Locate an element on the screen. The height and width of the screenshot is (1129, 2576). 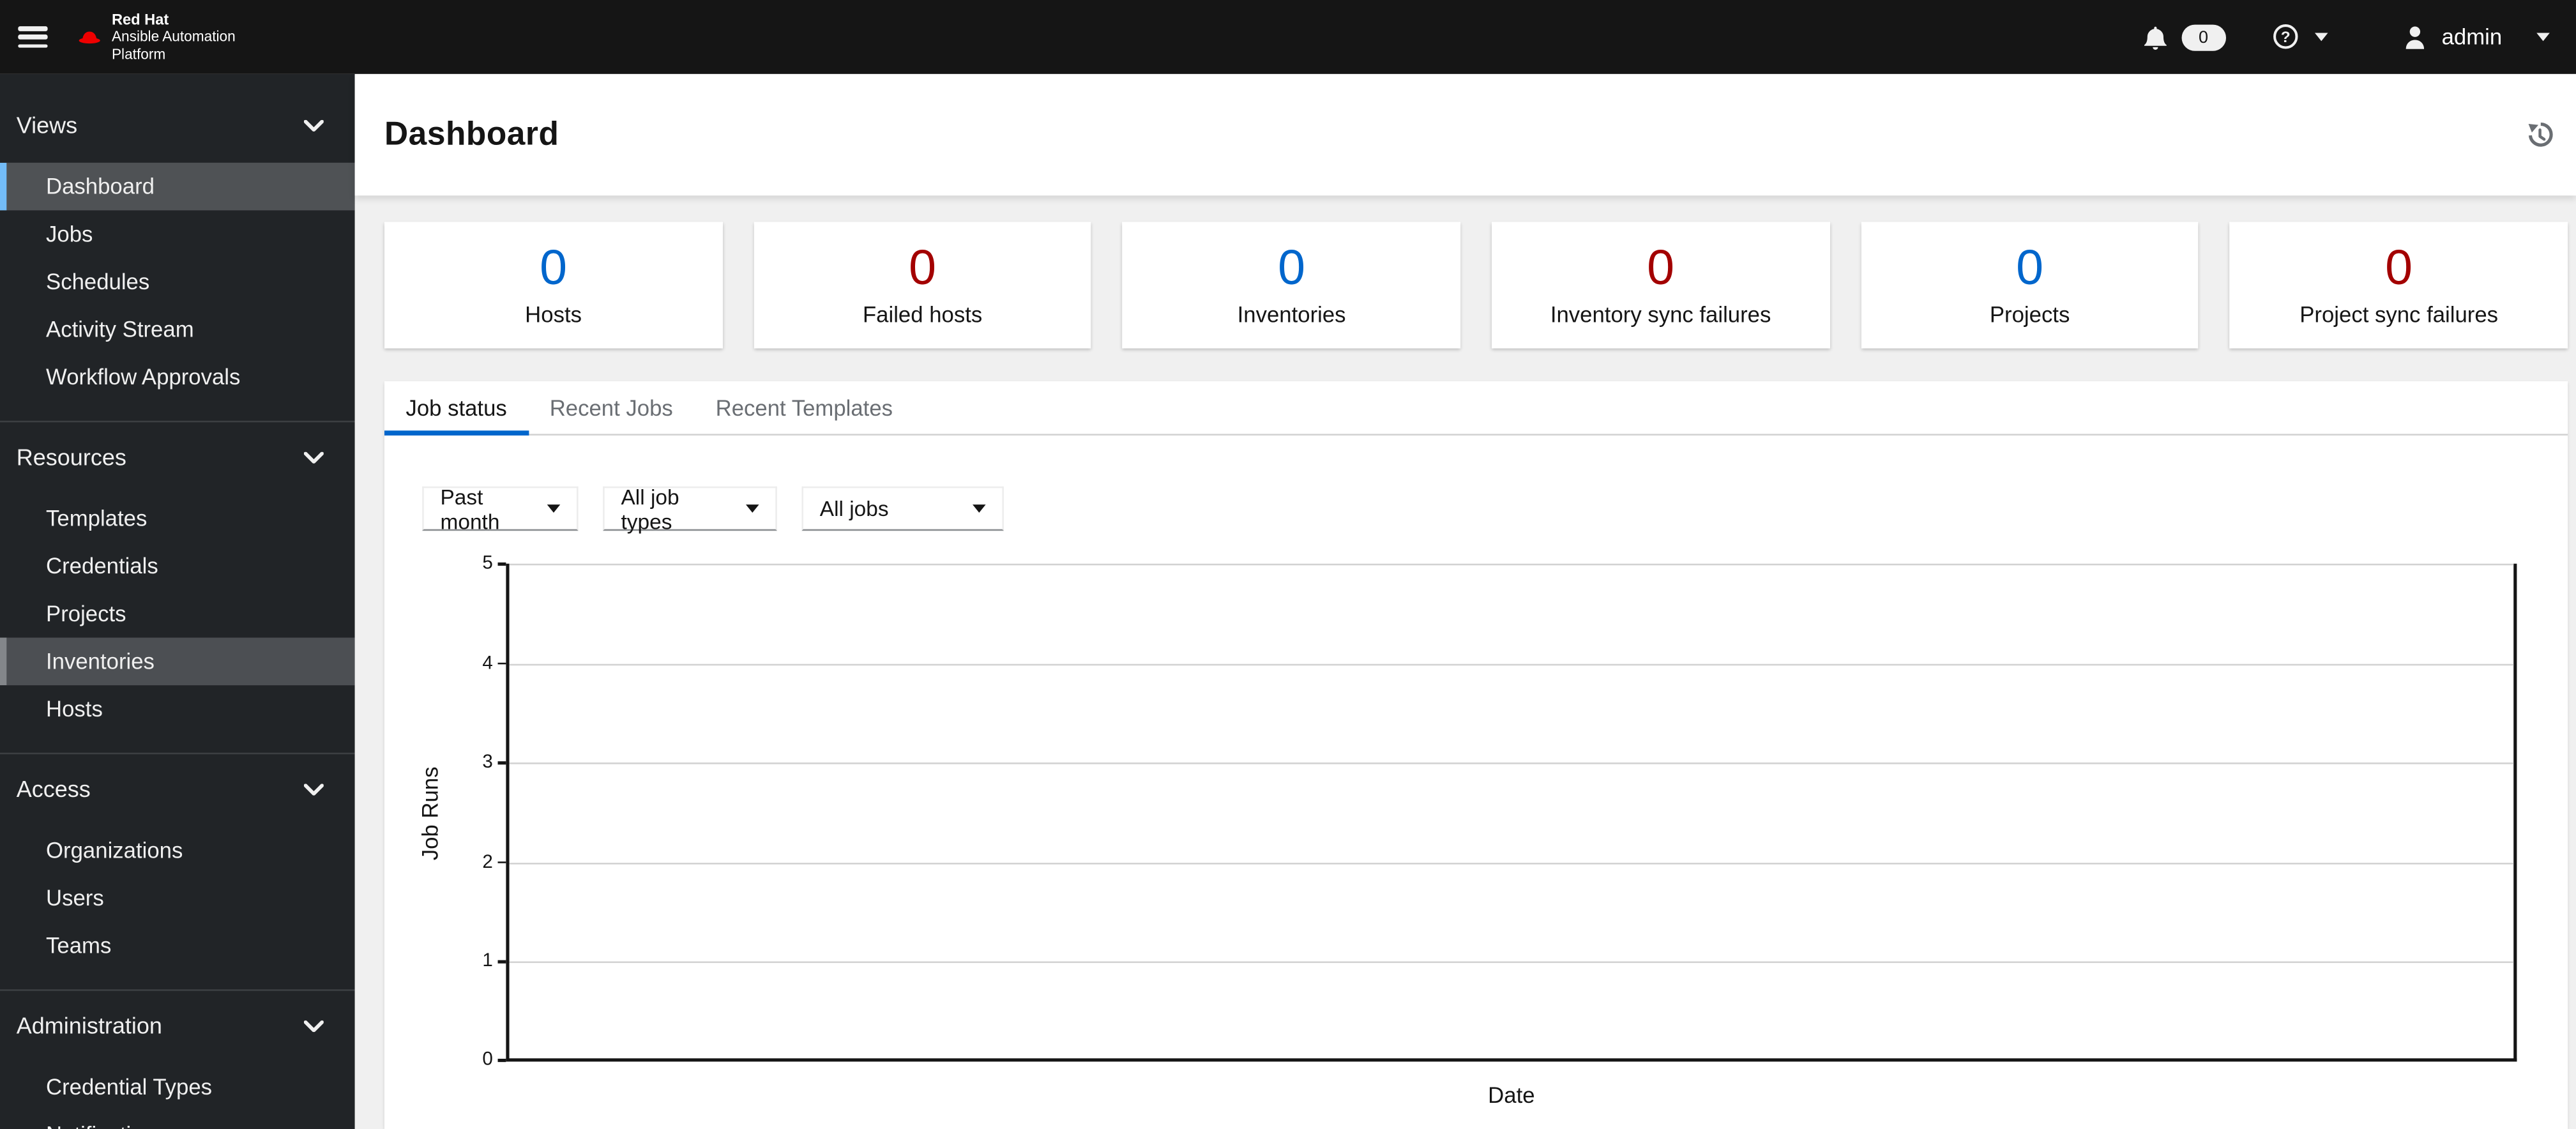
question-circle-icon: ? is located at coordinates (2285, 37).